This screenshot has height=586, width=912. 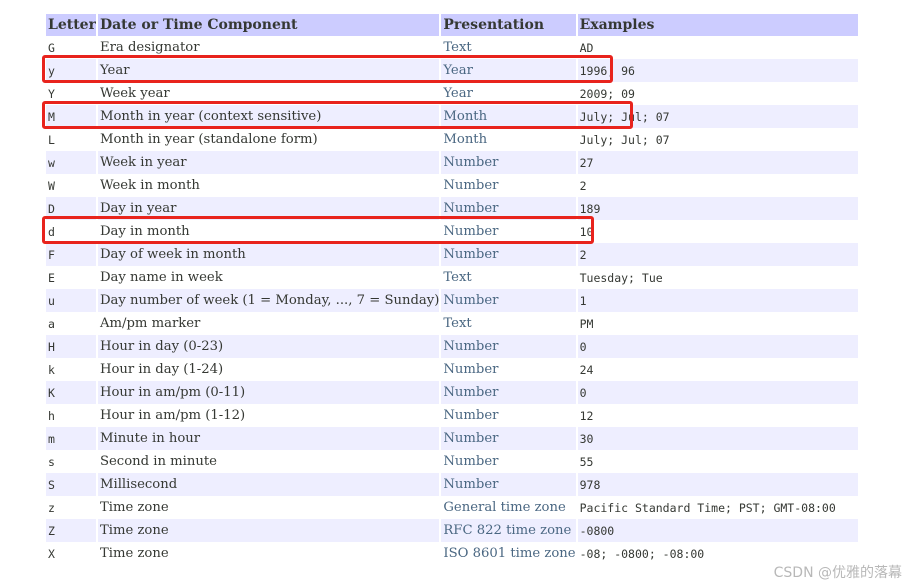 What do you see at coordinates (71, 47) in the screenshot?
I see `cell-letter: G` at bounding box center [71, 47].